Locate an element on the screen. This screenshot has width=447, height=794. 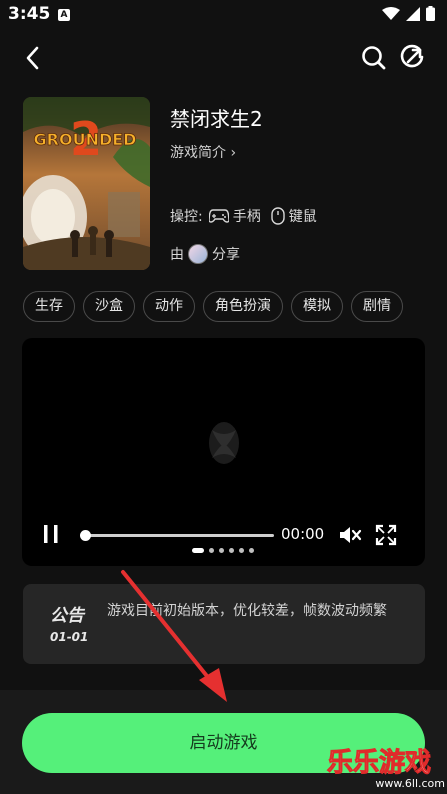
shared-by-prefix: 由 is located at coordinates (177, 255).